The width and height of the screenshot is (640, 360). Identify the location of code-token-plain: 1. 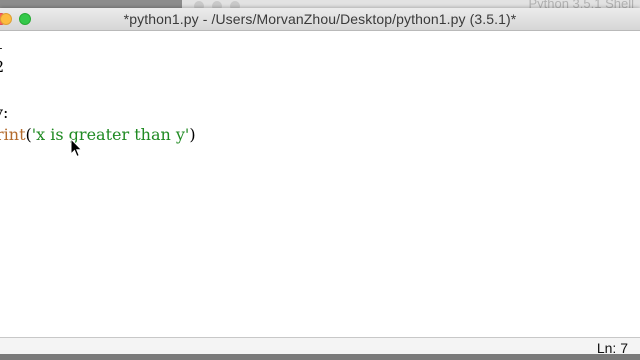
(2, 43).